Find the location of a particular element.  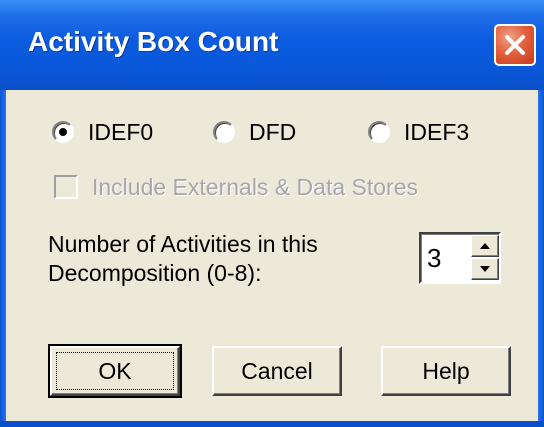

radio-idef3-label: IDEF3 is located at coordinates (437, 131).